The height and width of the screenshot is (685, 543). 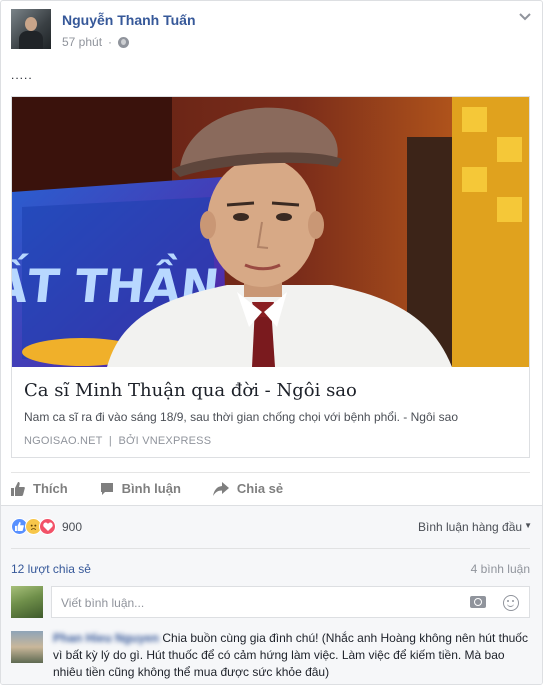 I want to click on link-source: NGOISAO.NET | BỞI VNEXPRESS, so click(x=117, y=441).